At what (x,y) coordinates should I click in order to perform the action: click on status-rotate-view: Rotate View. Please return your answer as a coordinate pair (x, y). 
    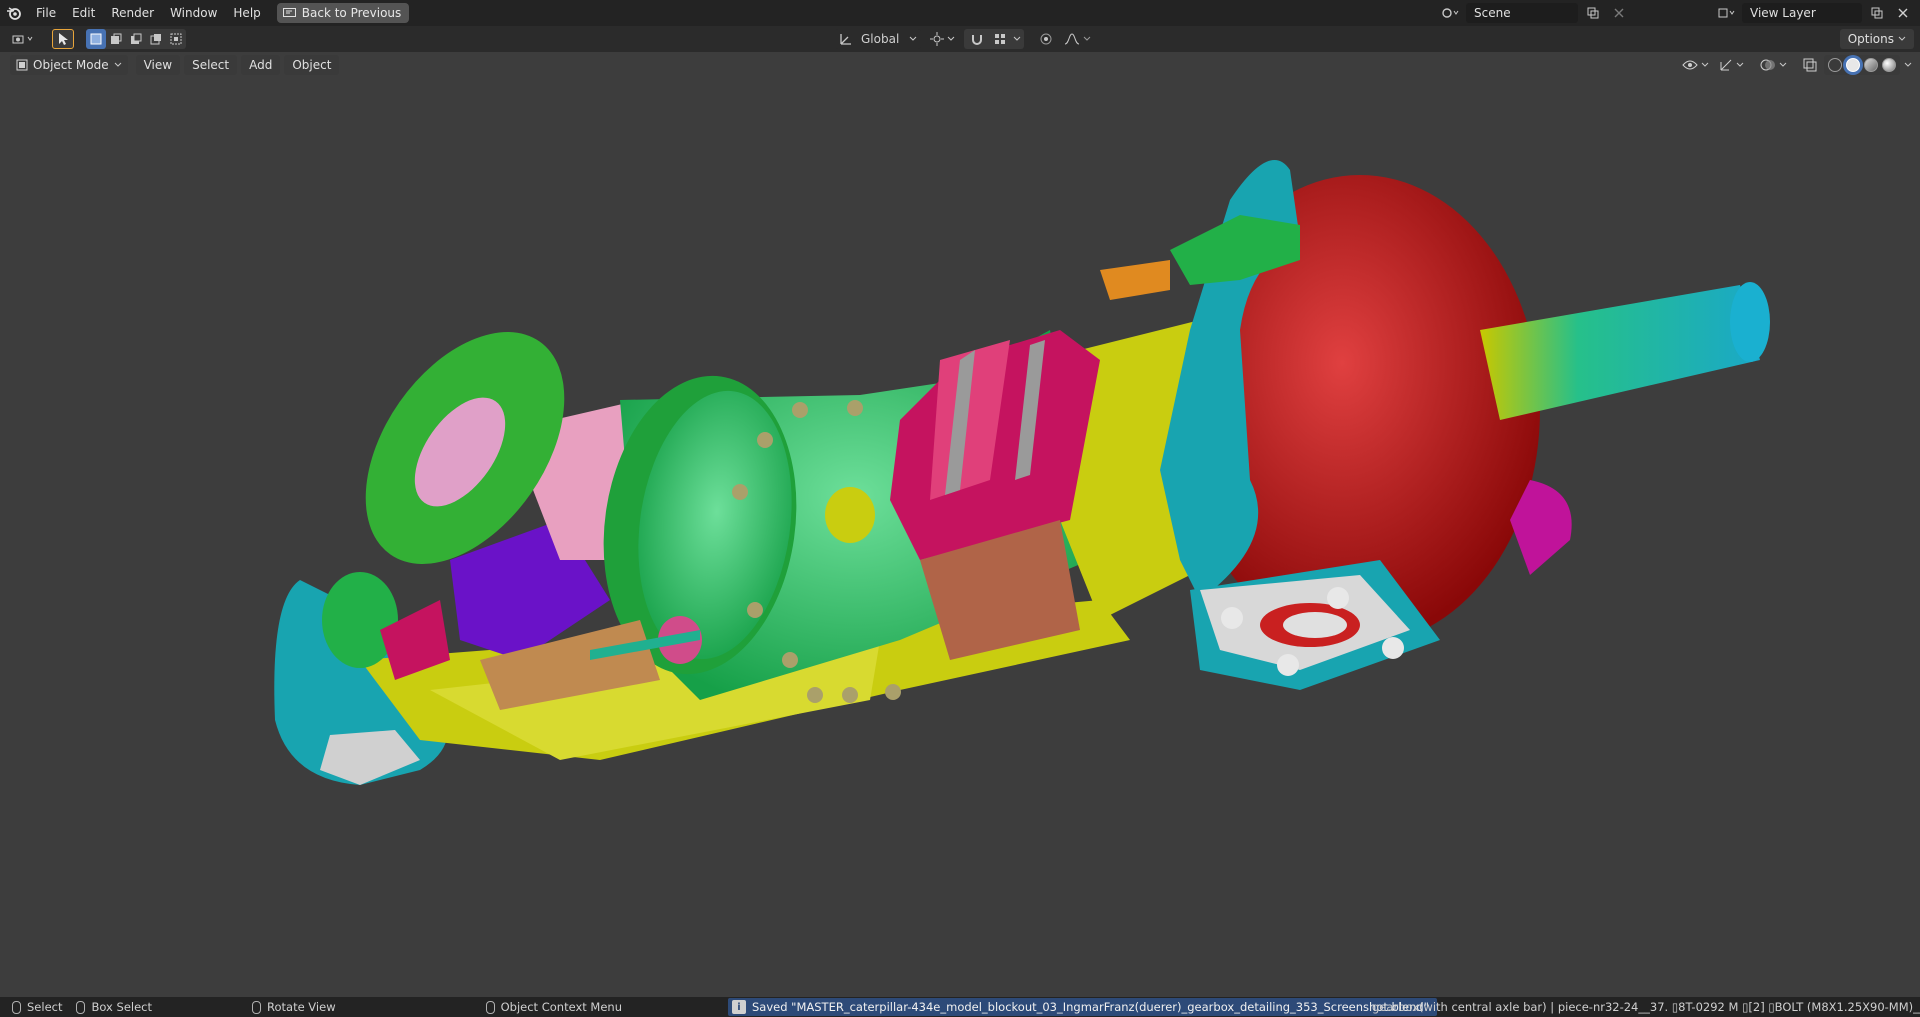
    Looking at the image, I should click on (294, 1007).